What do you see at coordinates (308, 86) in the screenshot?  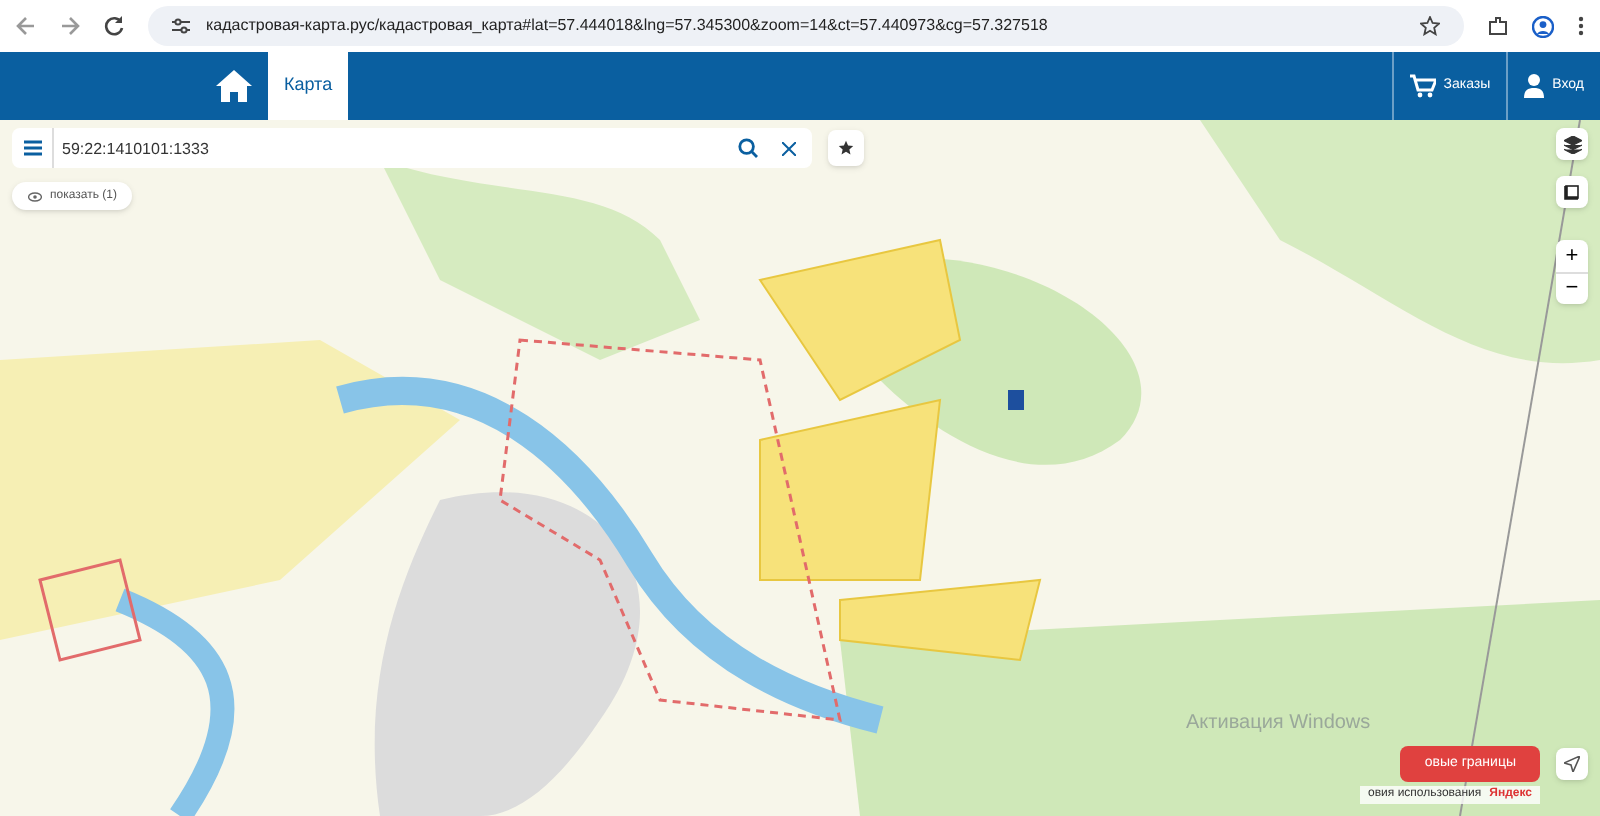 I see `nav-tab: Карта` at bounding box center [308, 86].